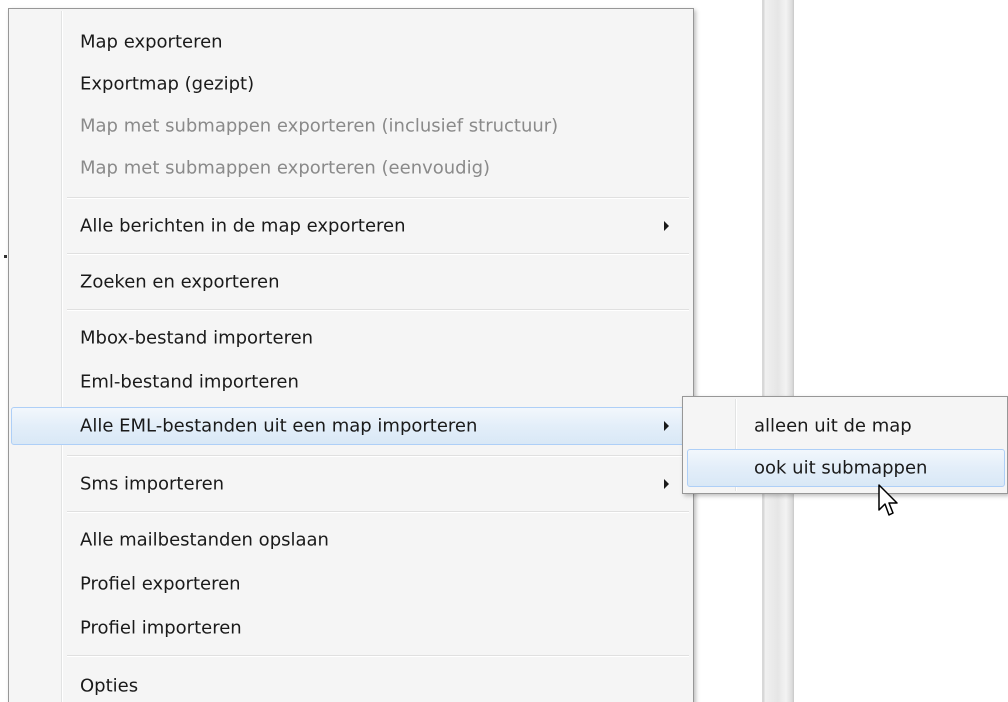 This screenshot has width=1008, height=702. I want to click on menu-item-label: Profiel importeren, so click(161, 628).